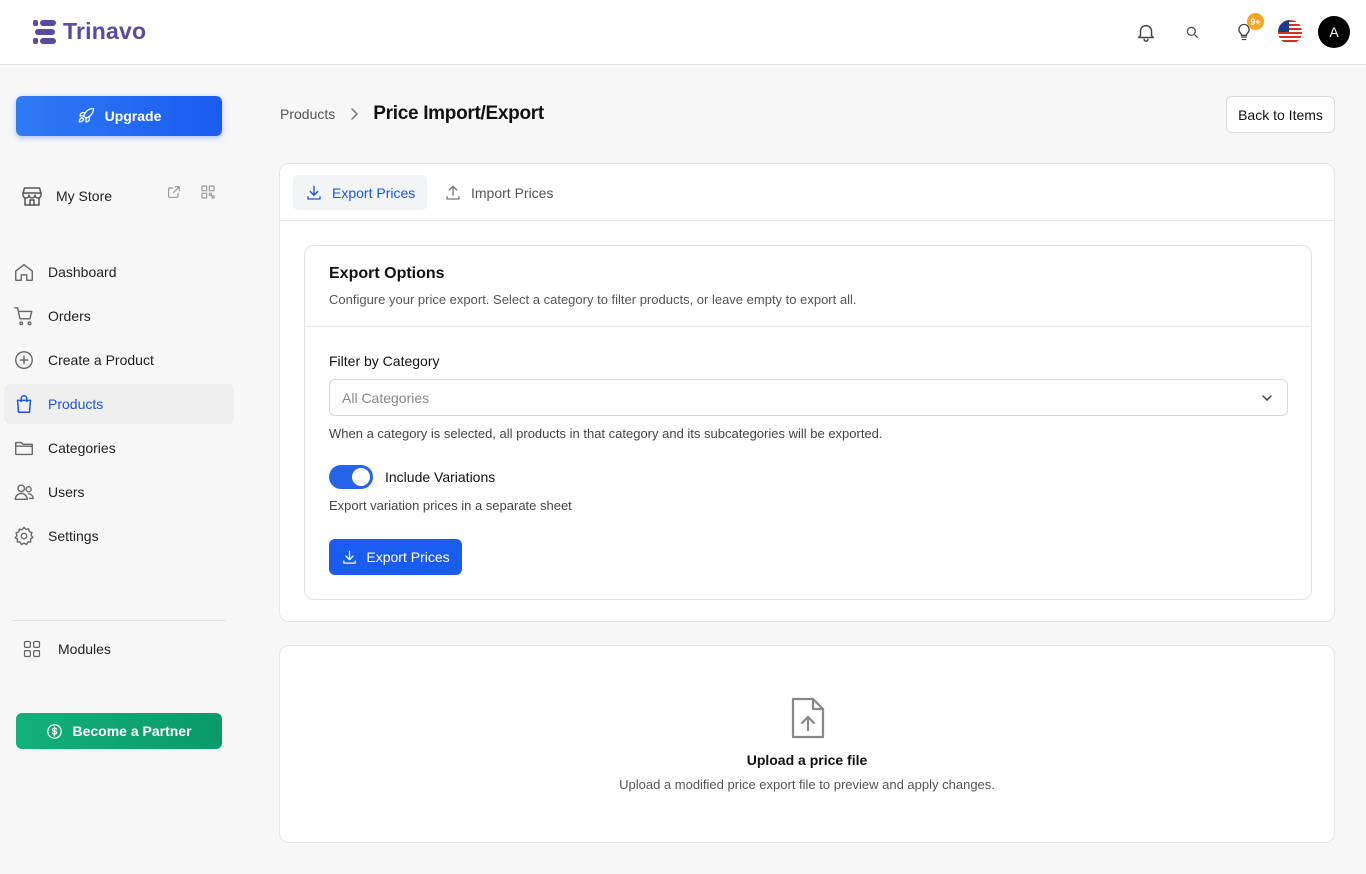  Describe the element at coordinates (1334, 32) in the screenshot. I see `avatar: A` at that location.